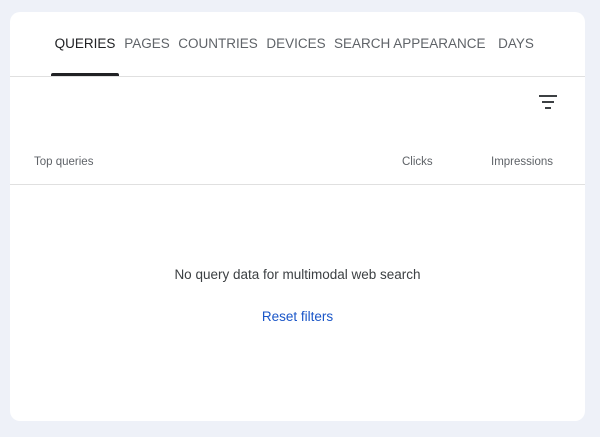 The width and height of the screenshot is (600, 437). I want to click on tab-days: DAYS, so click(516, 44).